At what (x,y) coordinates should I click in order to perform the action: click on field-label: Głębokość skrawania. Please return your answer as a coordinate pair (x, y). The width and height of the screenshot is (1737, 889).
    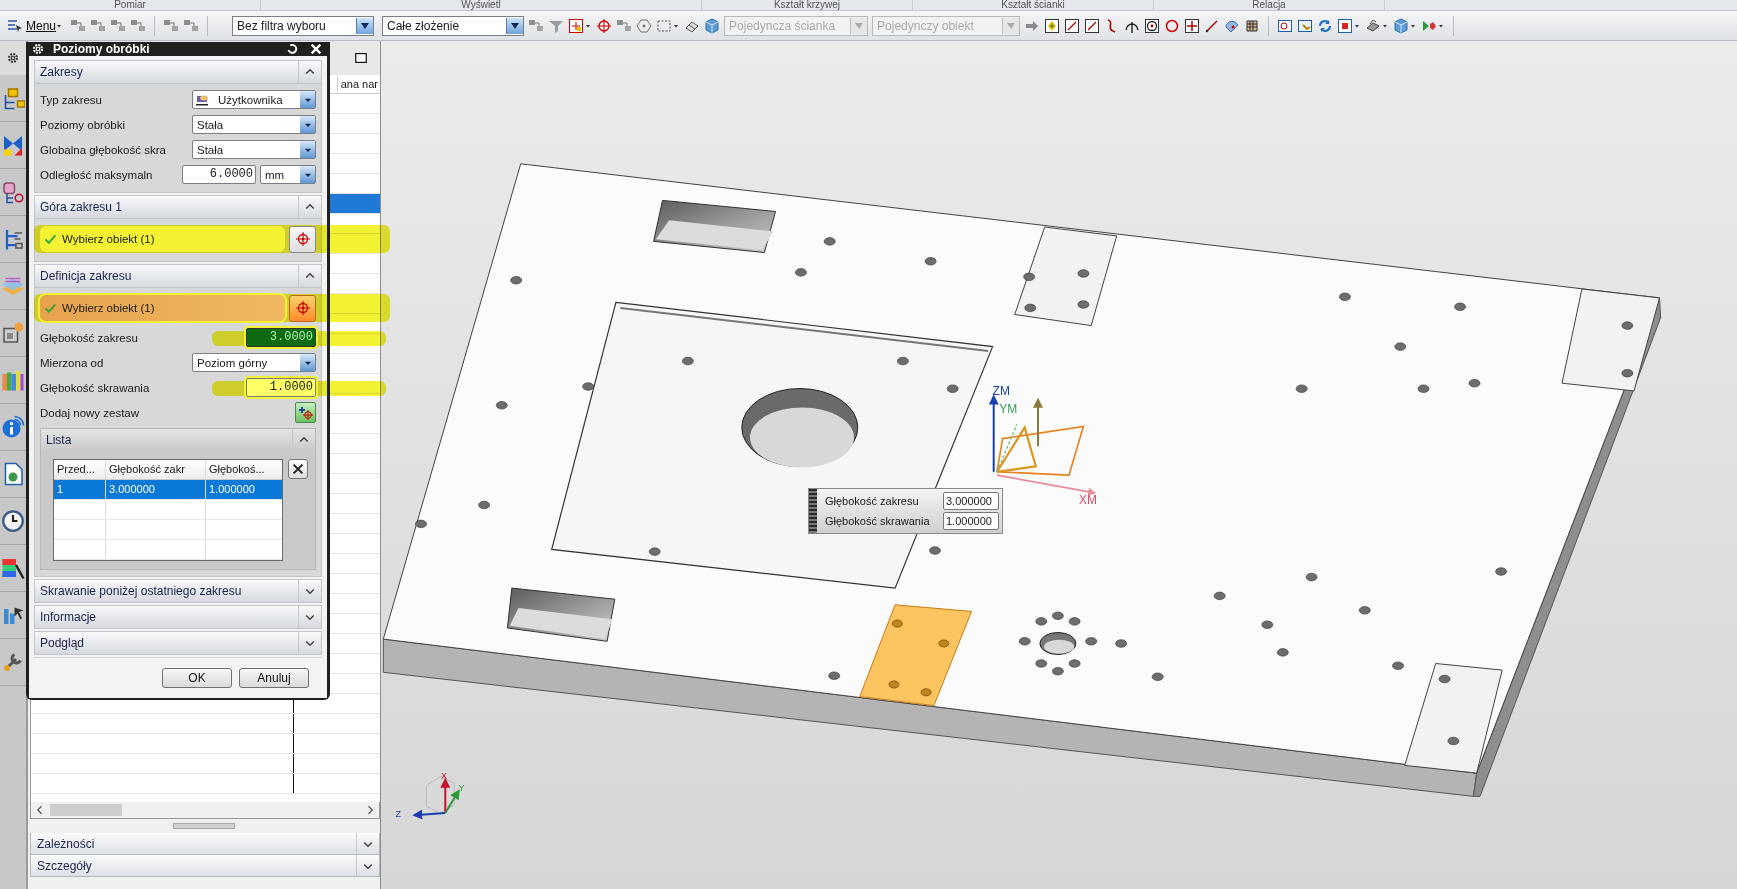
    Looking at the image, I should click on (877, 521).